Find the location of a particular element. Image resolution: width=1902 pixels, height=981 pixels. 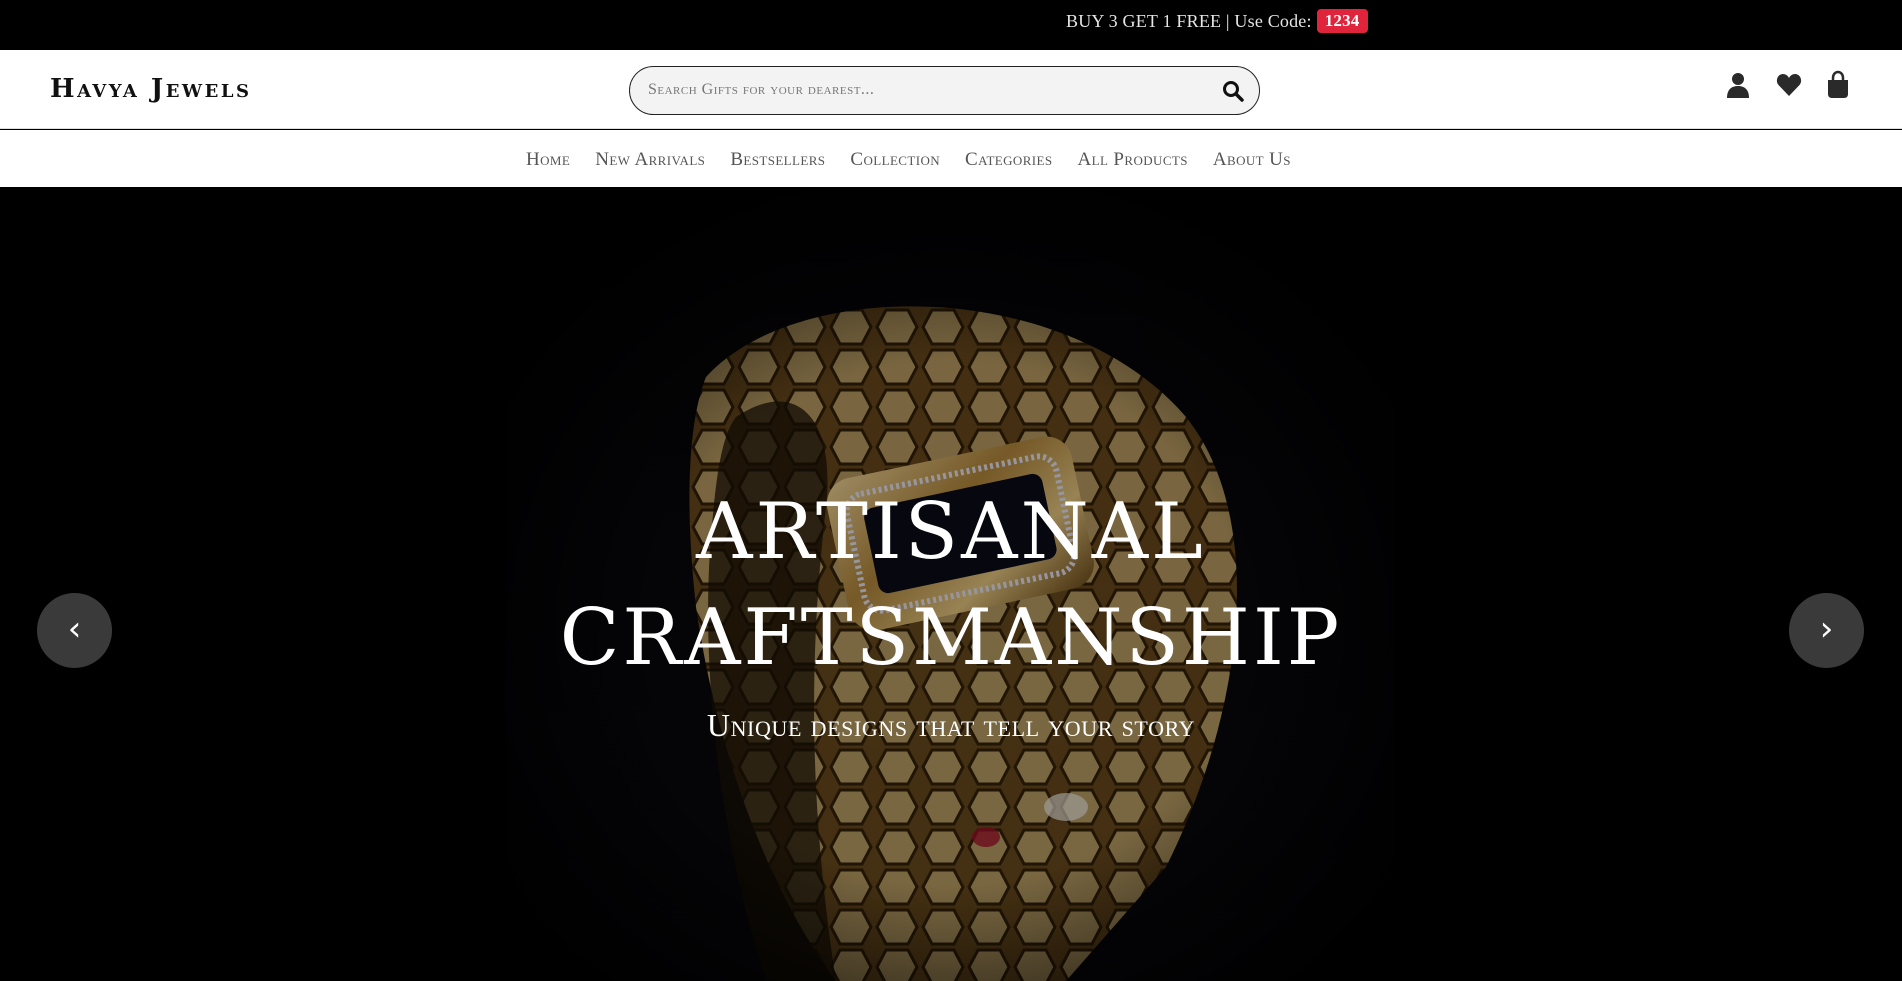

nav-item-new-arrivals: New Arrivals is located at coordinates (650, 160).